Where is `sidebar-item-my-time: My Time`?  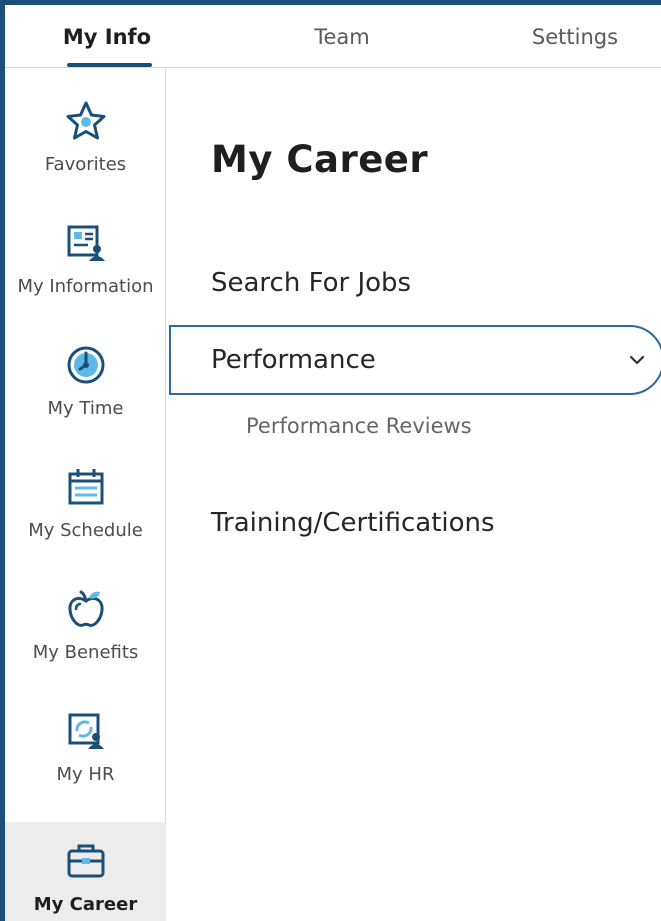
sidebar-item-my-time: My Time is located at coordinates (85, 373).